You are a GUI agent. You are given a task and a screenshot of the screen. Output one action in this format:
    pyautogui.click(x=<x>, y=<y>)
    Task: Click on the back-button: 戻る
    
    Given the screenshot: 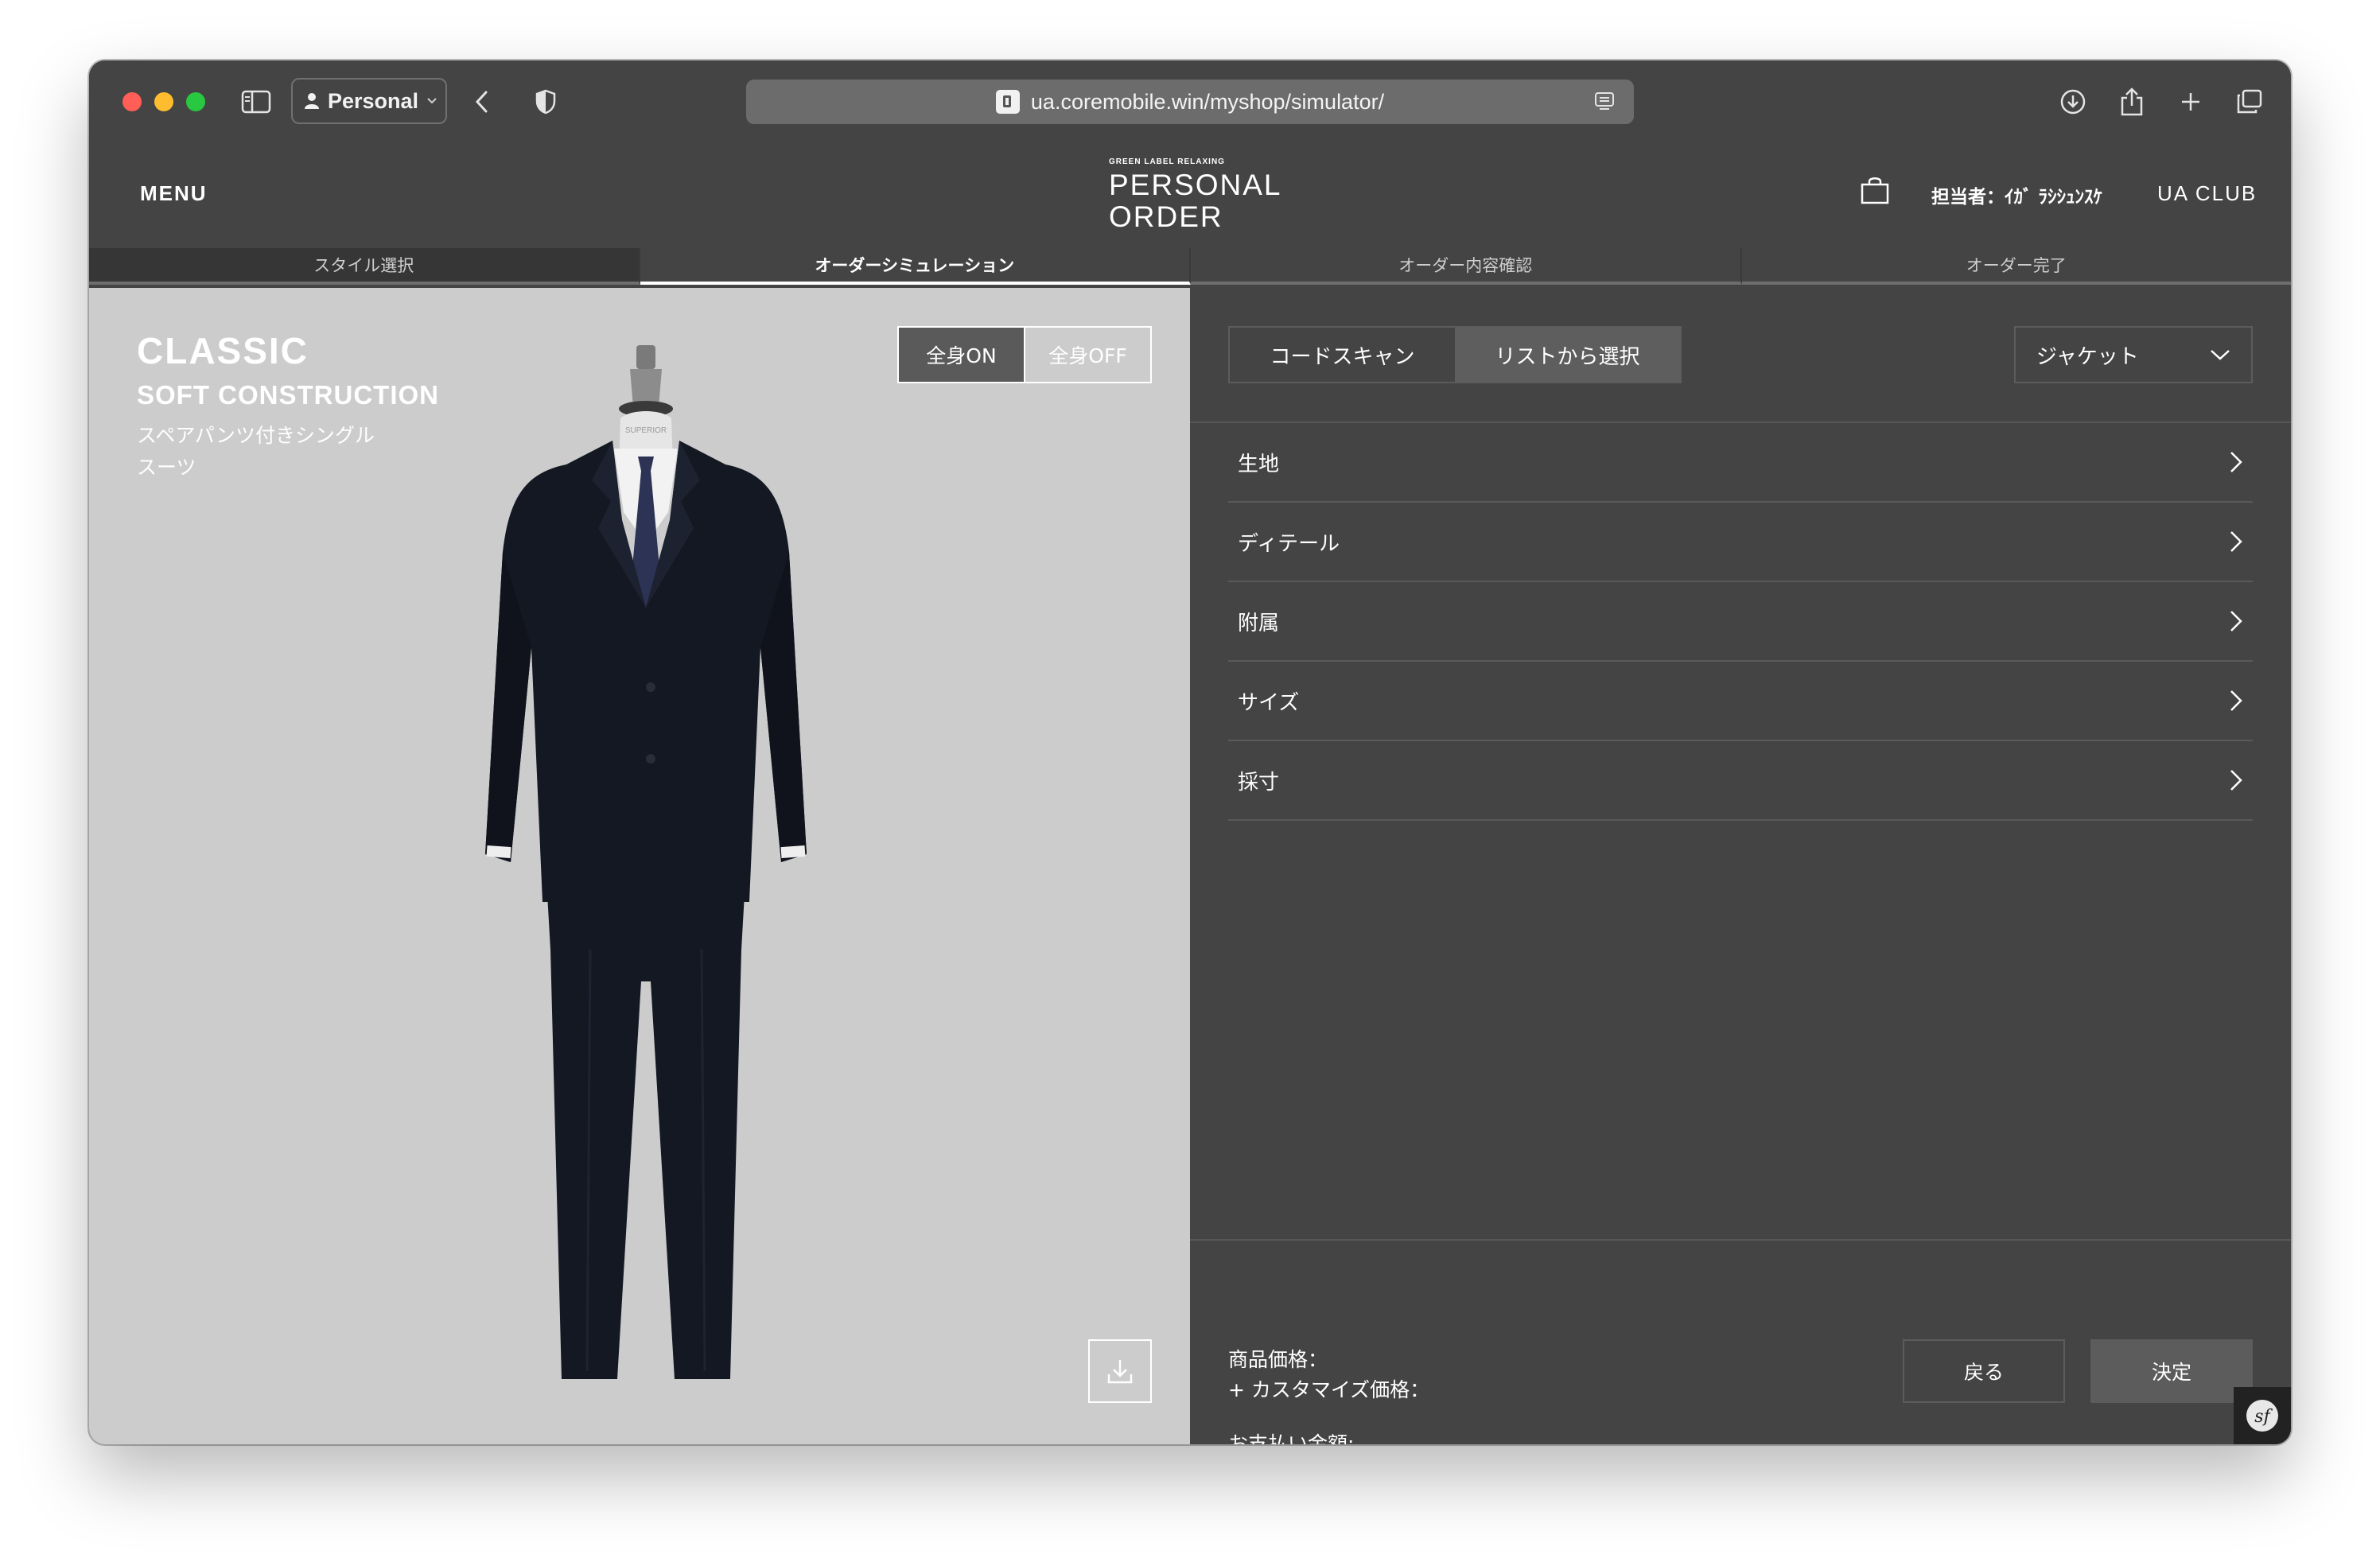 What is the action you would take?
    pyautogui.click(x=1984, y=1371)
    